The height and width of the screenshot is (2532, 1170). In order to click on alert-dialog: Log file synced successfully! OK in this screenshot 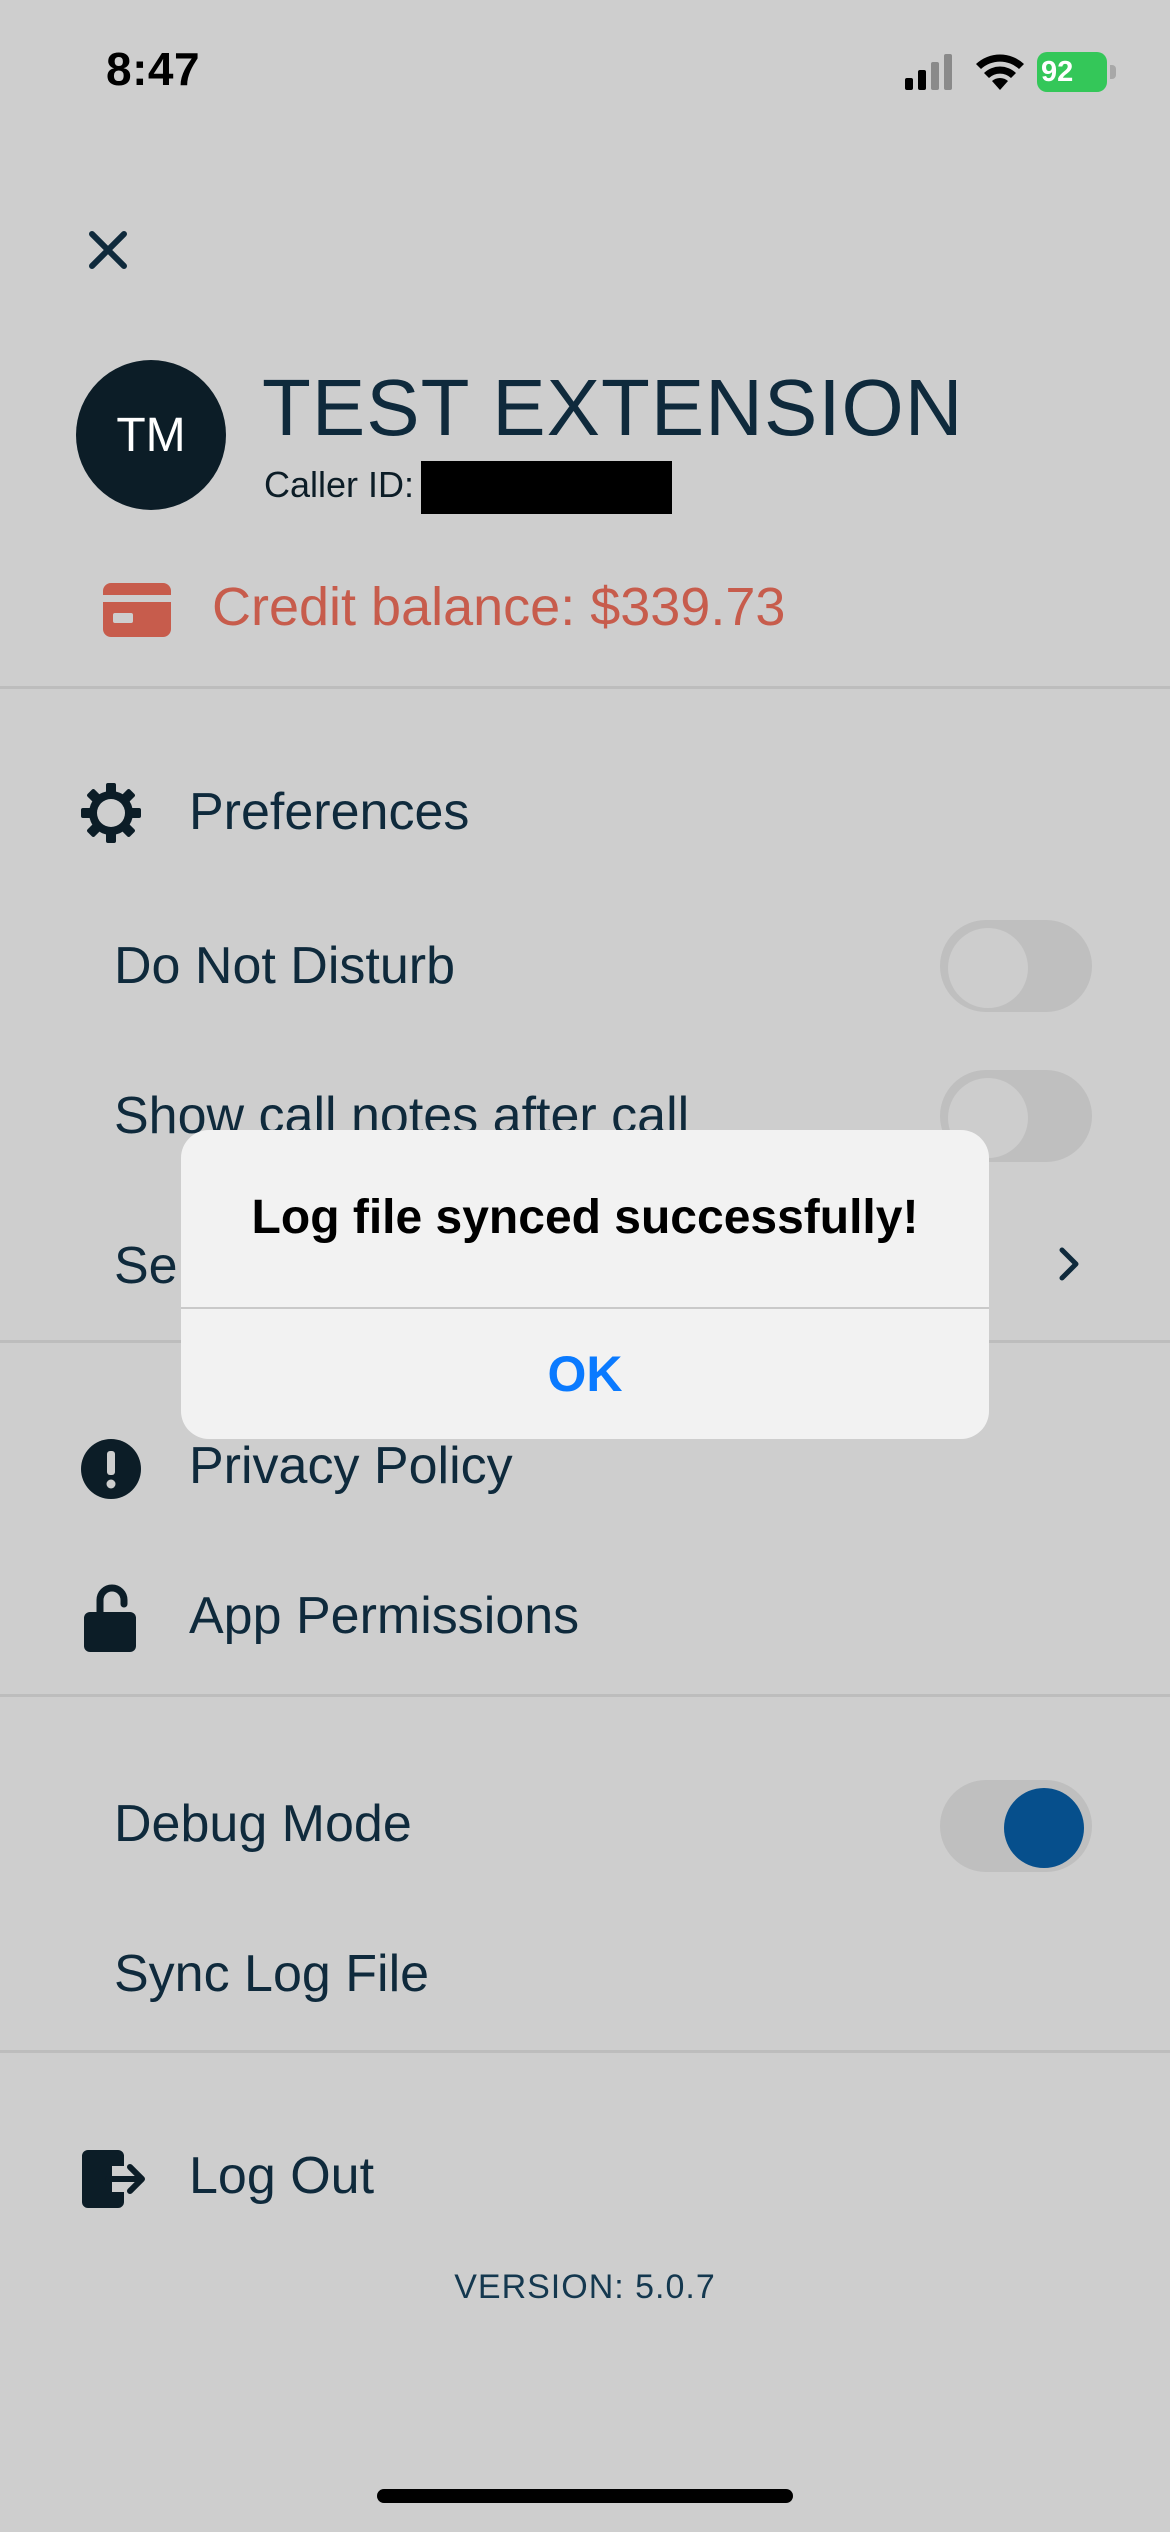, I will do `click(585, 1284)`.